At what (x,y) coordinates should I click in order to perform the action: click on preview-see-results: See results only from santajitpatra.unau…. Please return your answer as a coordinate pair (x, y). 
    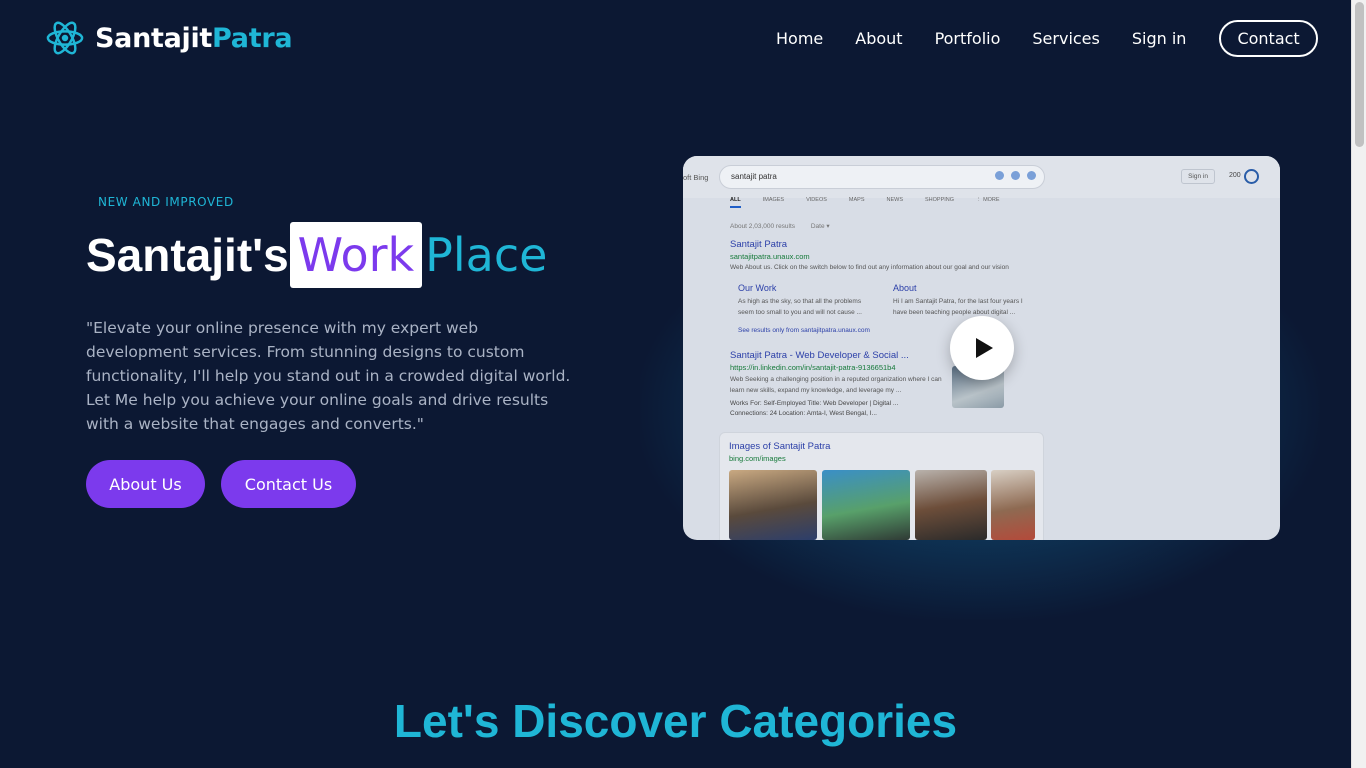
    Looking at the image, I should click on (804, 330).